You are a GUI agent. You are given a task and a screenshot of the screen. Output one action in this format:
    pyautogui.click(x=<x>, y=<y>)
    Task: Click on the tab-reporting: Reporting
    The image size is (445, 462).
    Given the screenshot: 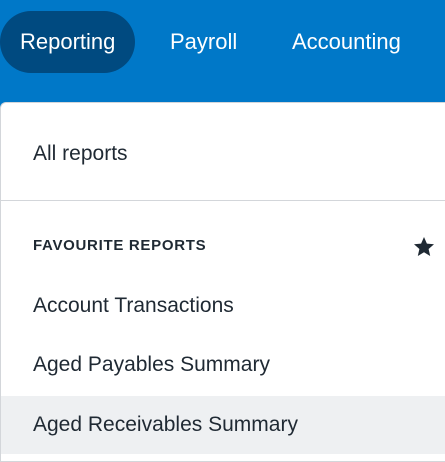 What is the action you would take?
    pyautogui.click(x=68, y=42)
    